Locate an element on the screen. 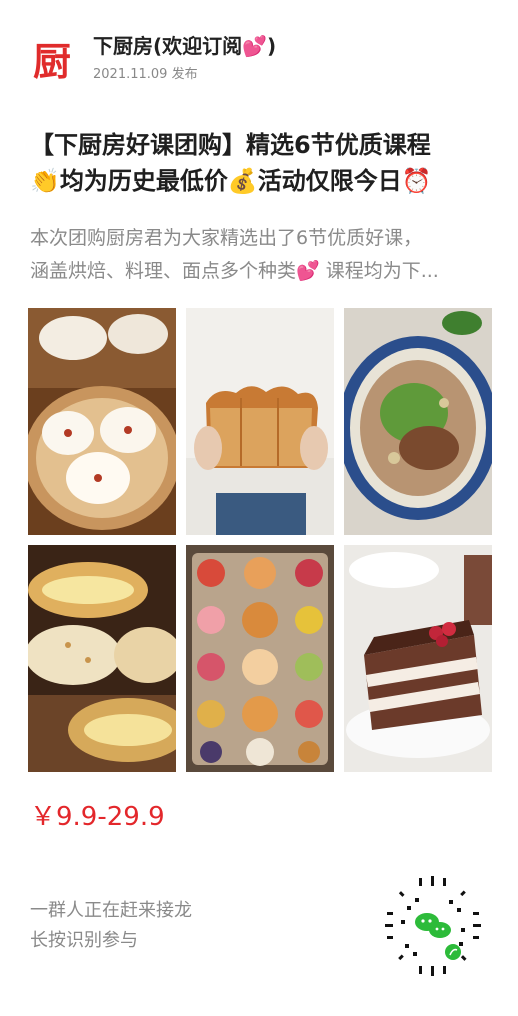  call-to-action: 一群人正在赶来接龙 长按识别参与 is located at coordinates (111, 926).